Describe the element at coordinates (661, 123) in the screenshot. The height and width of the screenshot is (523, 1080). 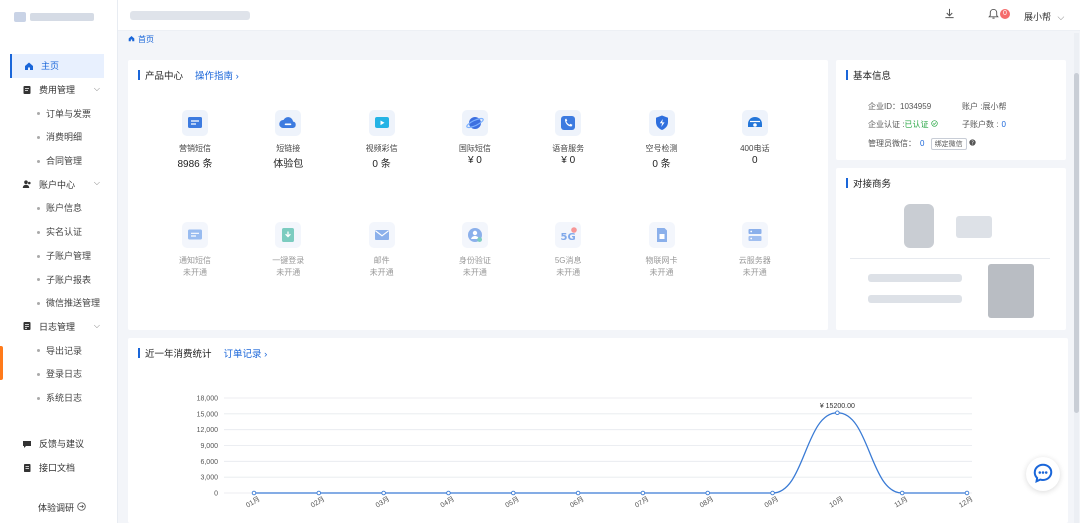
I see `shield-check-icon` at that location.